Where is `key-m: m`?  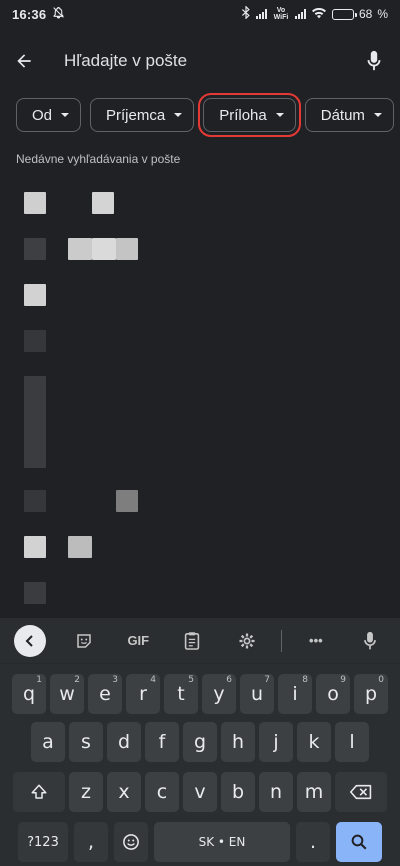 key-m: m is located at coordinates (314, 792).